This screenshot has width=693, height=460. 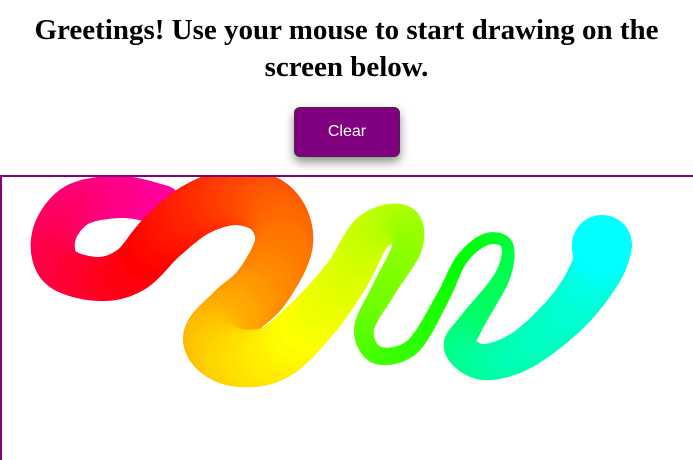 What do you see at coordinates (602, 245) in the screenshot?
I see `stroke-segment` at bounding box center [602, 245].